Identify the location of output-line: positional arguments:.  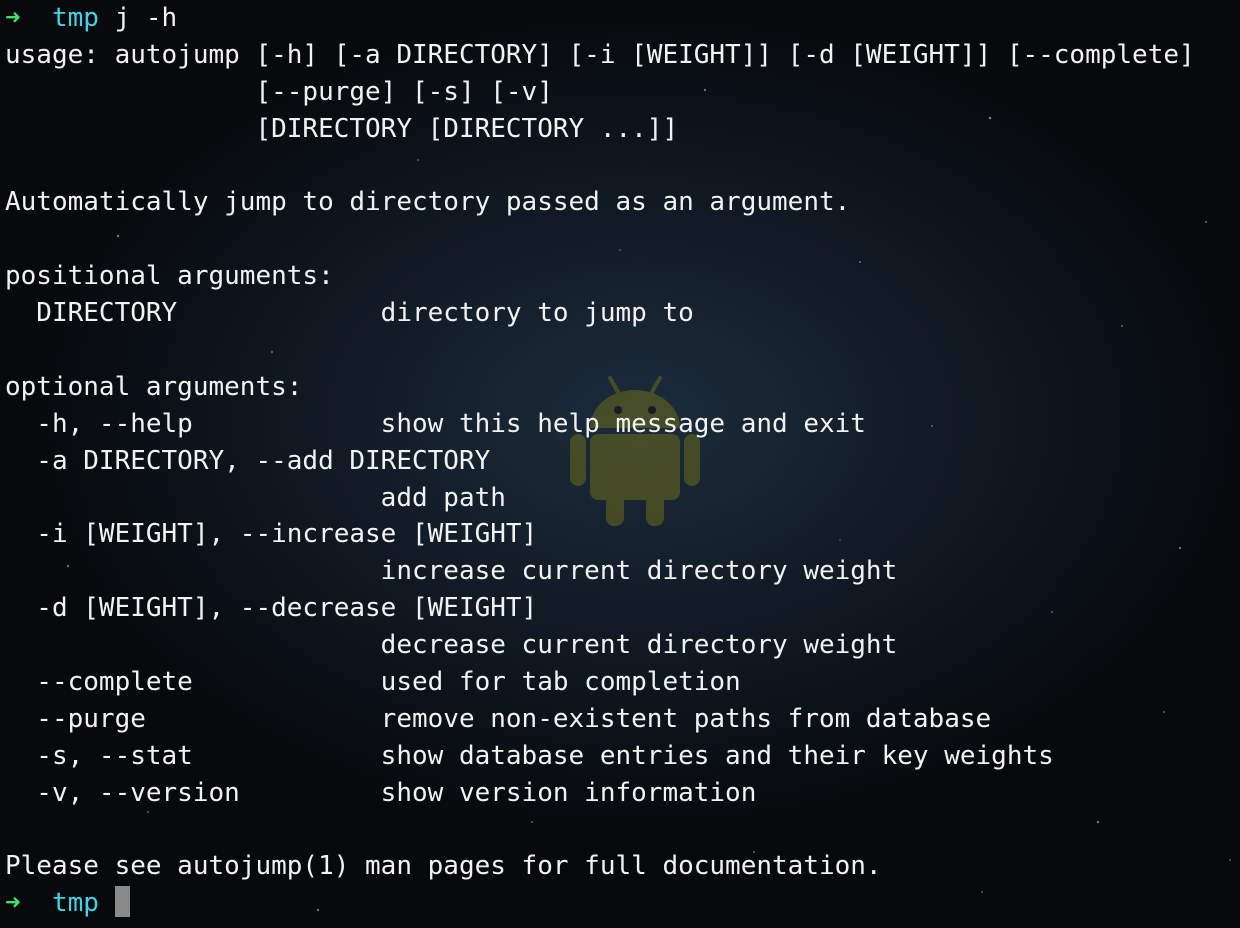
(169, 276).